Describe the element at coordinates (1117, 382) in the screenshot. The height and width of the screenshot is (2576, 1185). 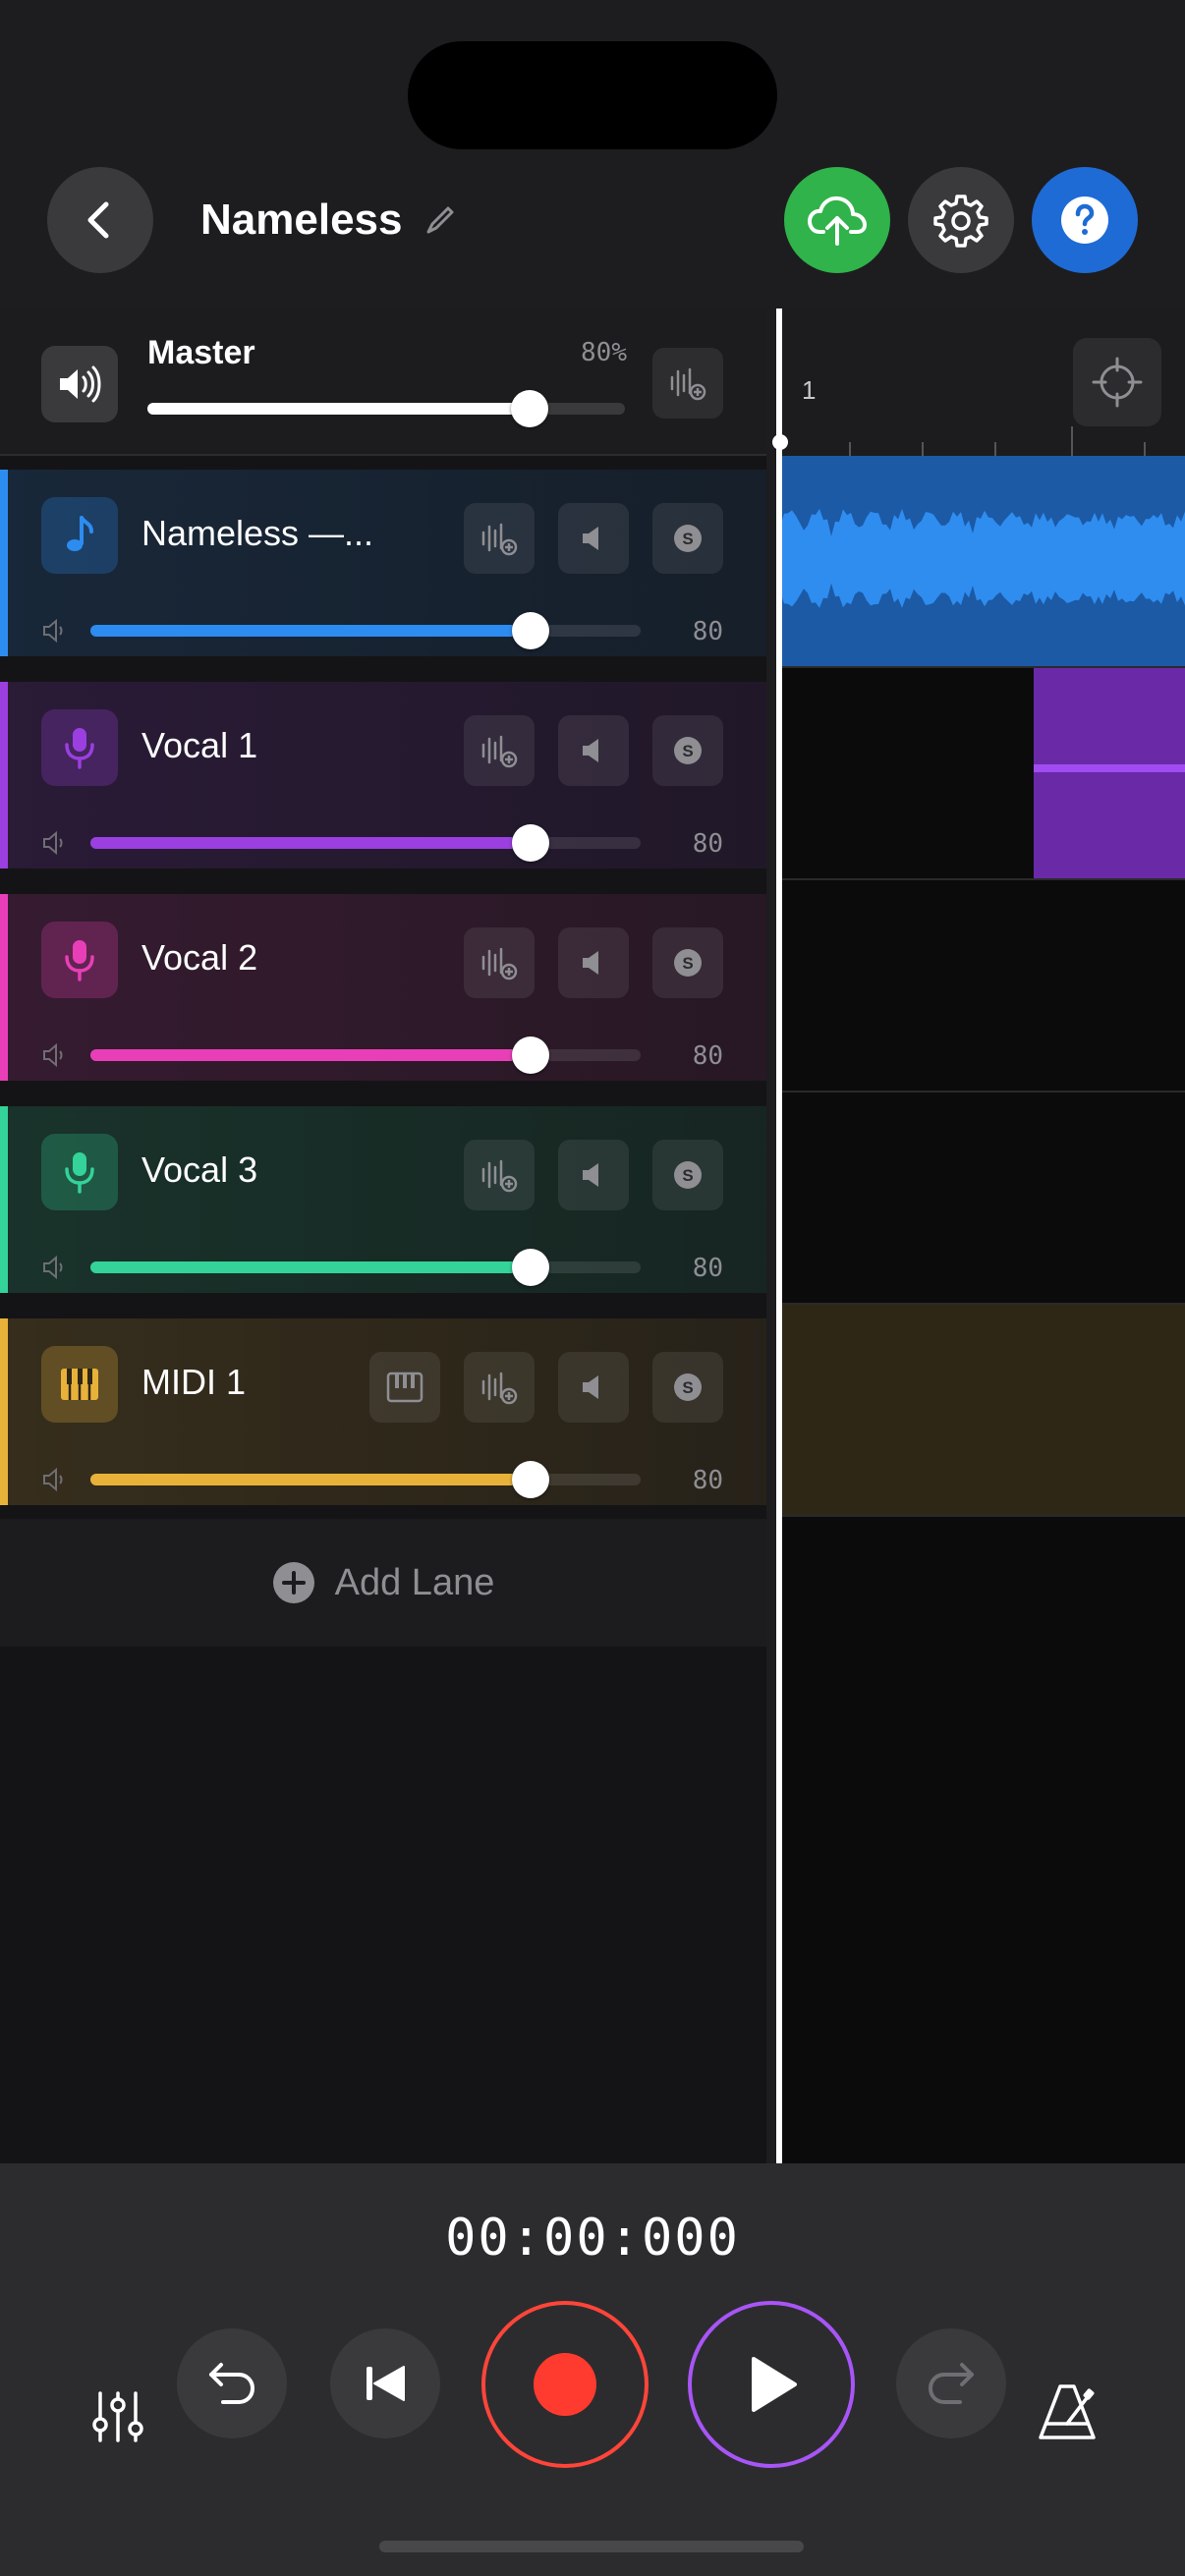
I see `follow-playhead-button` at that location.